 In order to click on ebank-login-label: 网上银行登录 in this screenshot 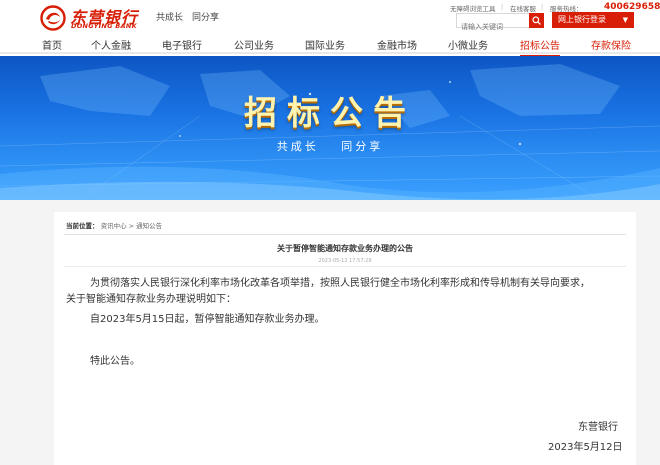, I will do `click(582, 19)`.